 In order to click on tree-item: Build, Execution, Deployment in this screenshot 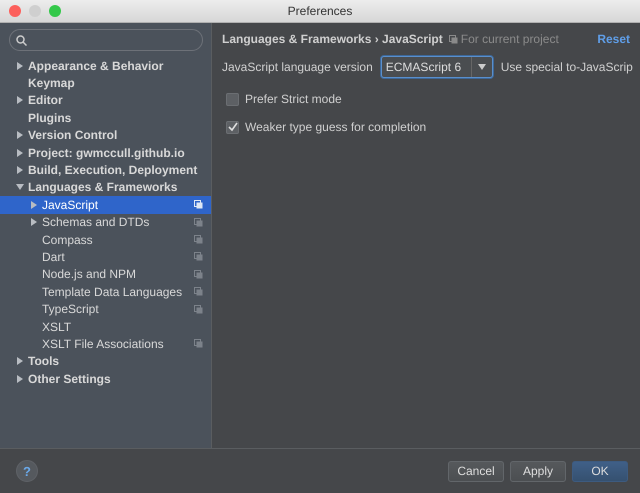, I will do `click(105, 170)`.